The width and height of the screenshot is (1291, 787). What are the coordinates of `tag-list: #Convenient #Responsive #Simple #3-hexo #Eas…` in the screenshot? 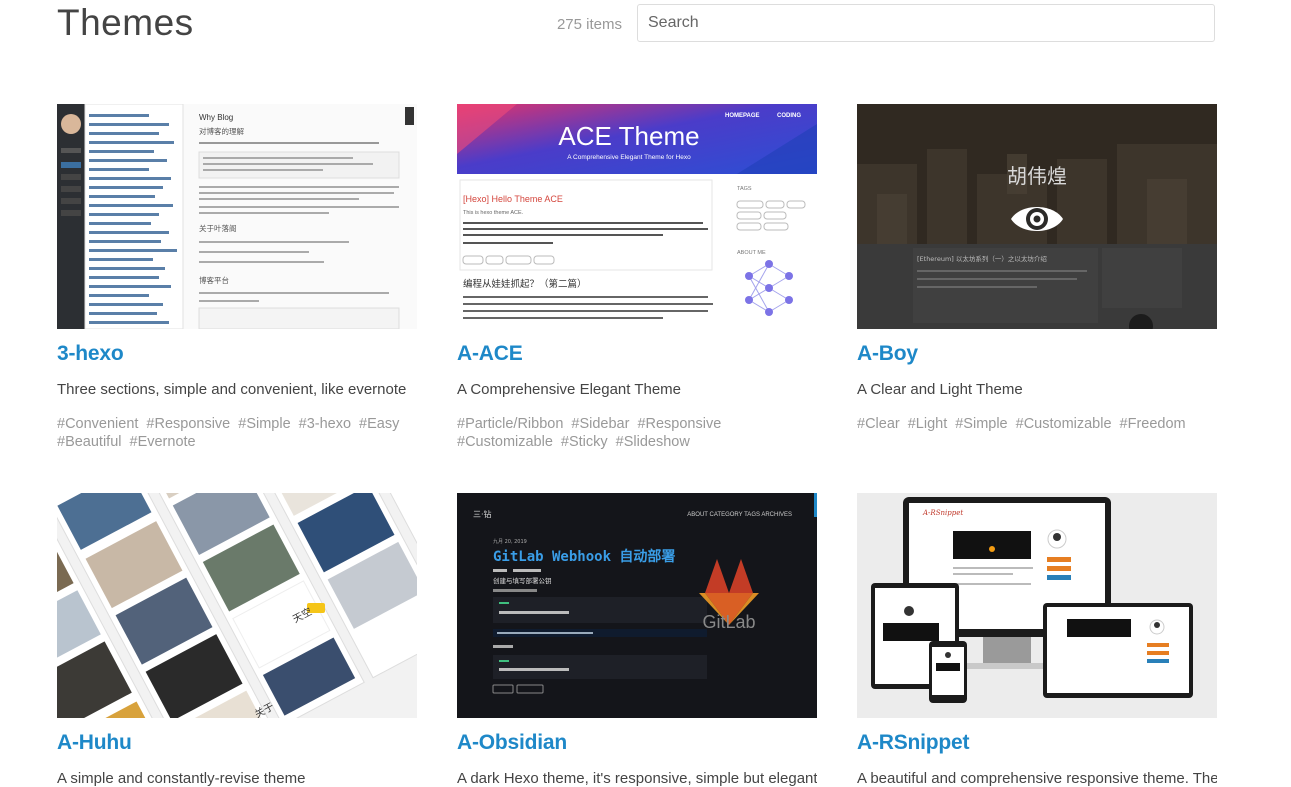 It's located at (237, 433).